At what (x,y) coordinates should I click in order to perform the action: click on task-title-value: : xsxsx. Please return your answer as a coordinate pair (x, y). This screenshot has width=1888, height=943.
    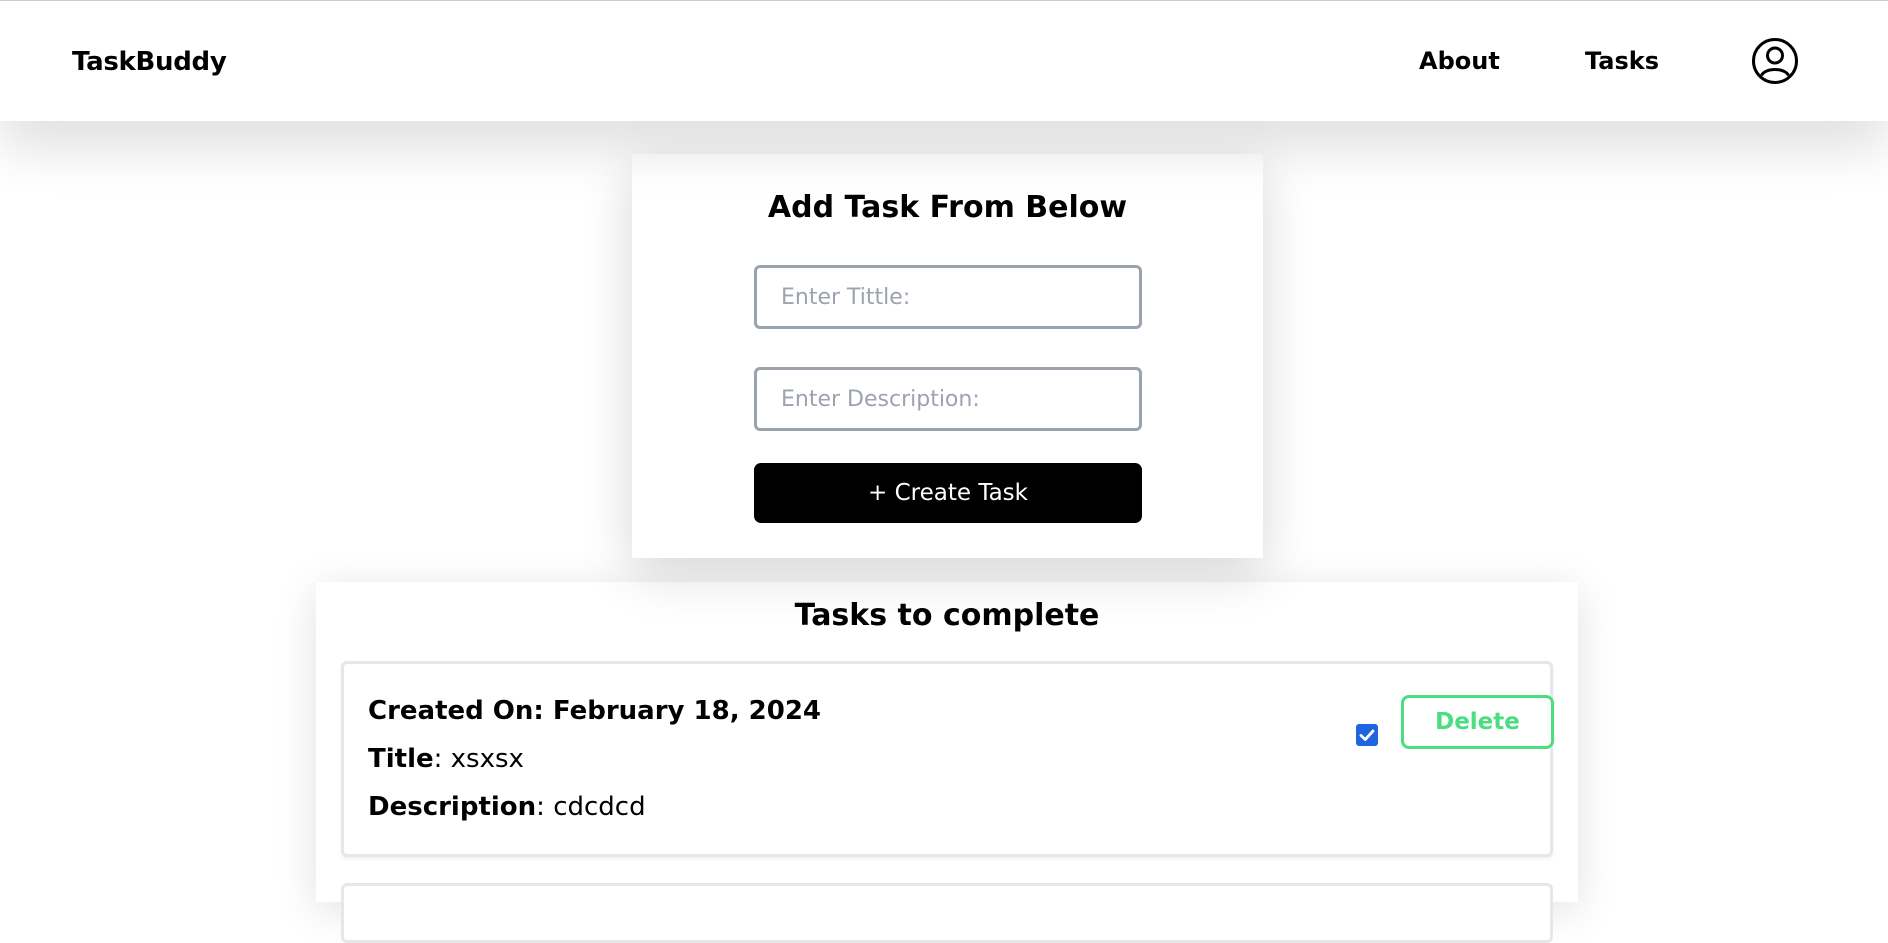
    Looking at the image, I should click on (478, 759).